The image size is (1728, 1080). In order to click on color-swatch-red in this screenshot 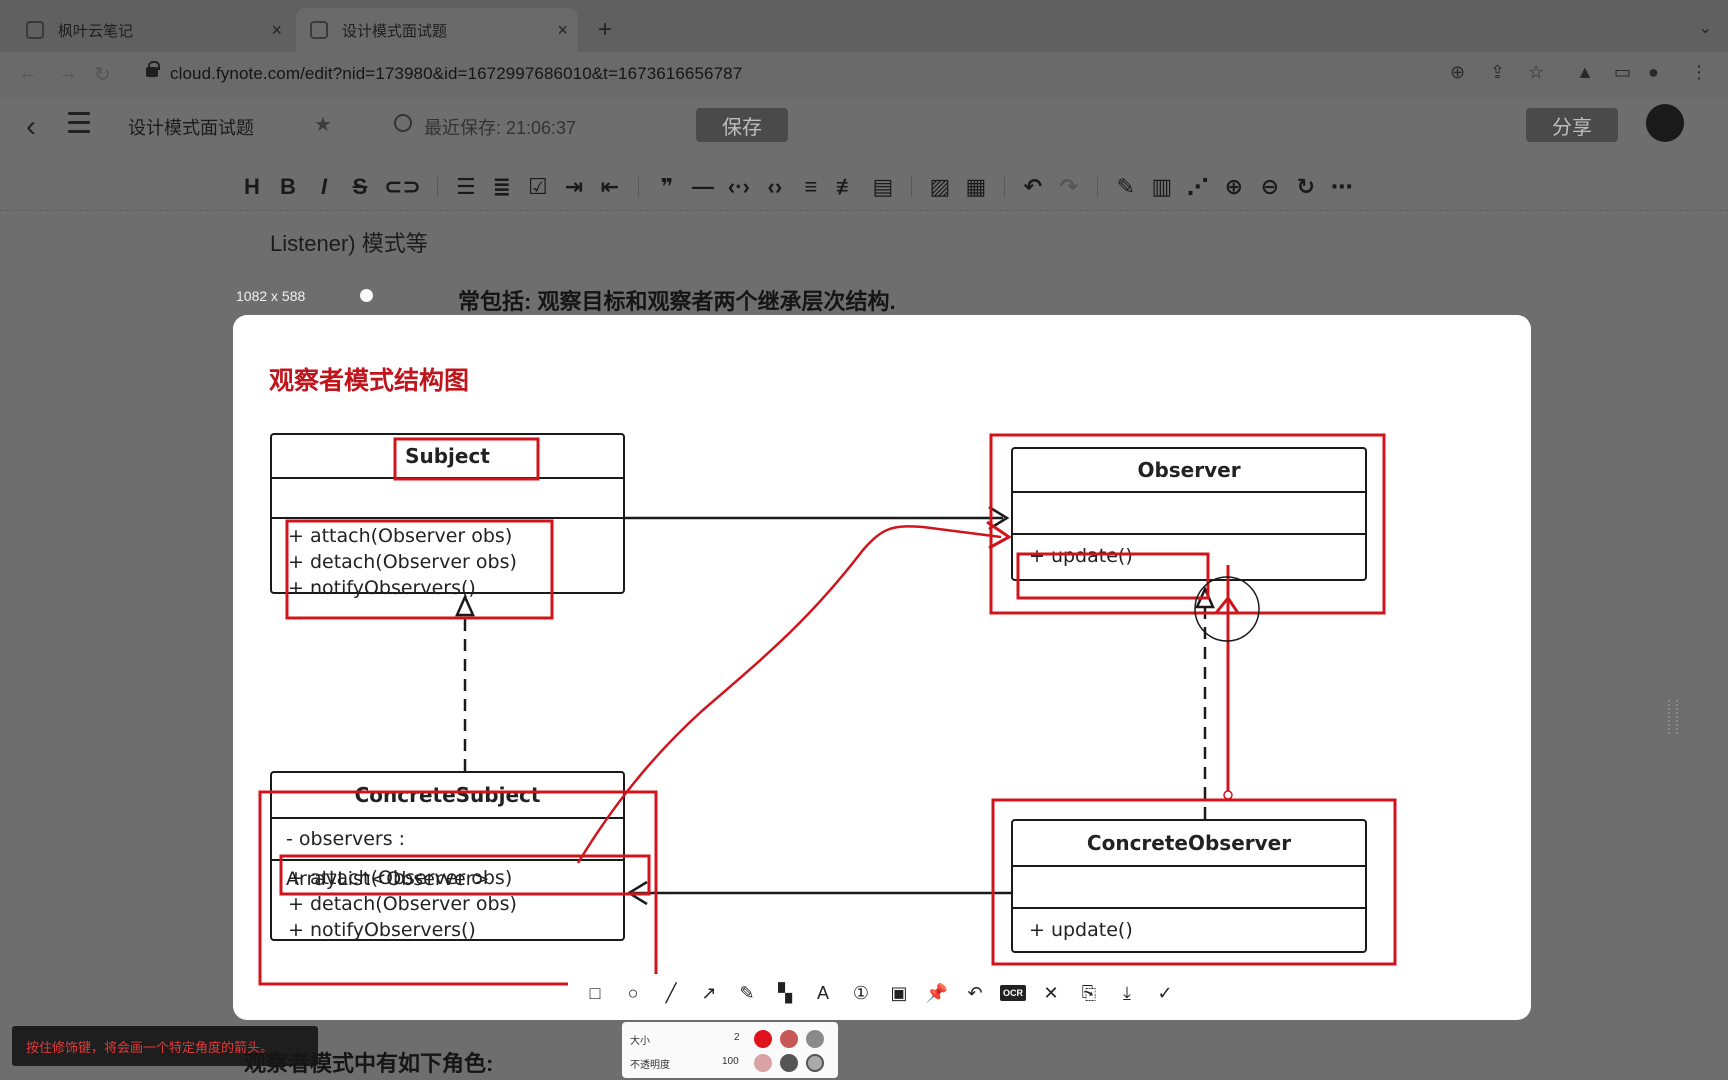, I will do `click(763, 1039)`.